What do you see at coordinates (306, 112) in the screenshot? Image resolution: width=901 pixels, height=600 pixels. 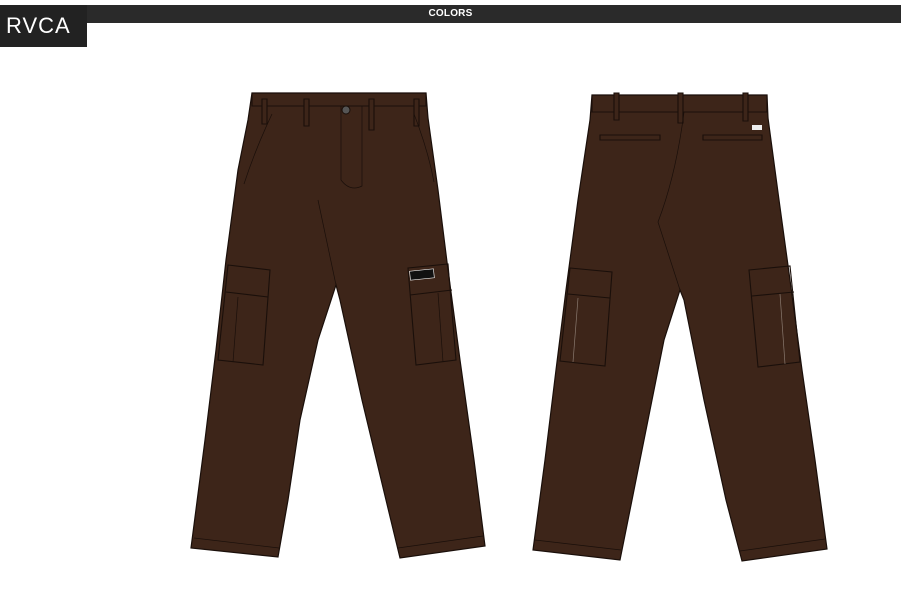 I see `front-belt-loop-left` at bounding box center [306, 112].